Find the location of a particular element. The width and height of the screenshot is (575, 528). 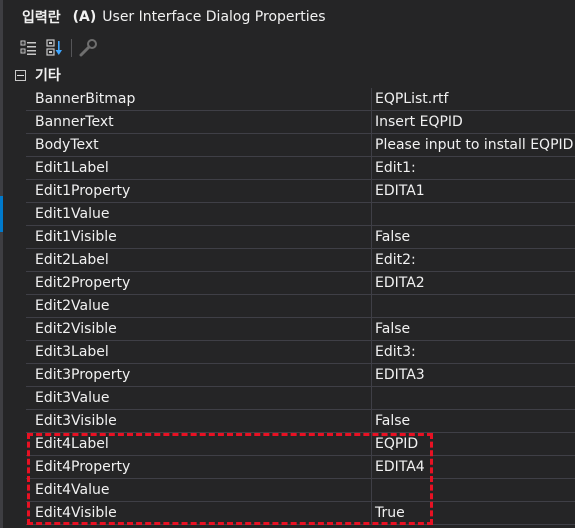

property-row: BannerBitmap EQPList.rtf is located at coordinates (289, 99).